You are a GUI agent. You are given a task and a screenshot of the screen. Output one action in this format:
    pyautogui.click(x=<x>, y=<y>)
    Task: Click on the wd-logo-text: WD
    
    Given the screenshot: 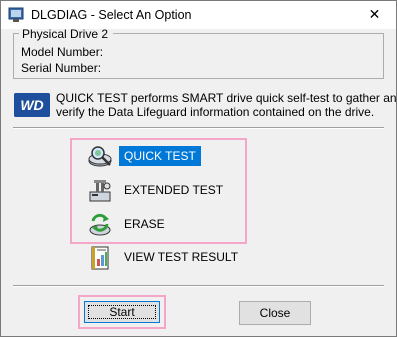 What is the action you would take?
    pyautogui.click(x=31, y=105)
    